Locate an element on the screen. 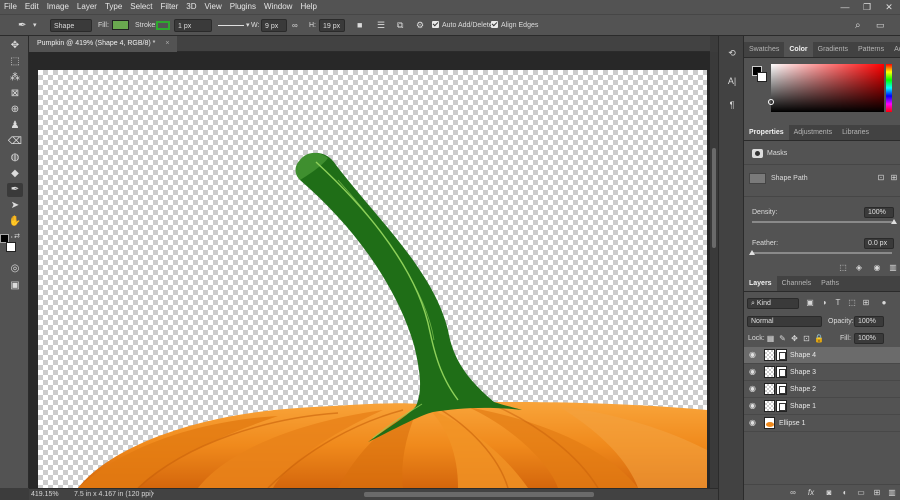 The image size is (900, 500). history-icon: ⟲ is located at coordinates (732, 53).